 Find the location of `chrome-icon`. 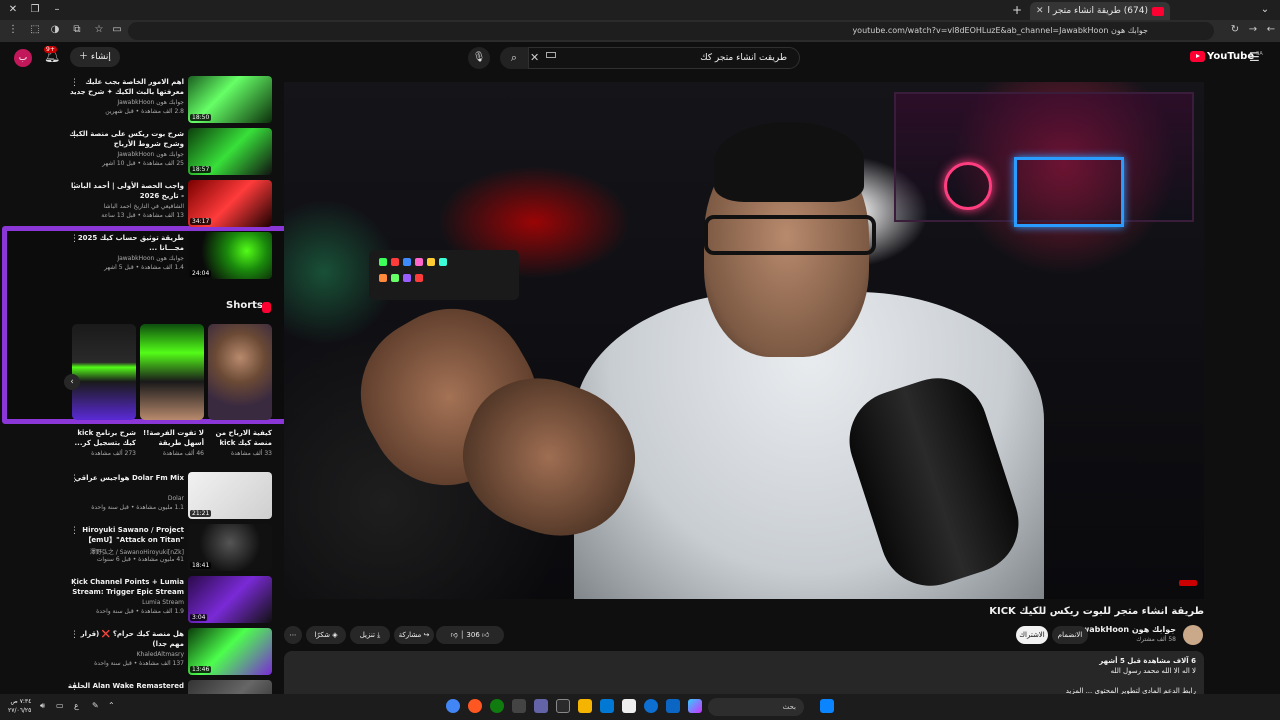

chrome-icon is located at coordinates (453, 706).